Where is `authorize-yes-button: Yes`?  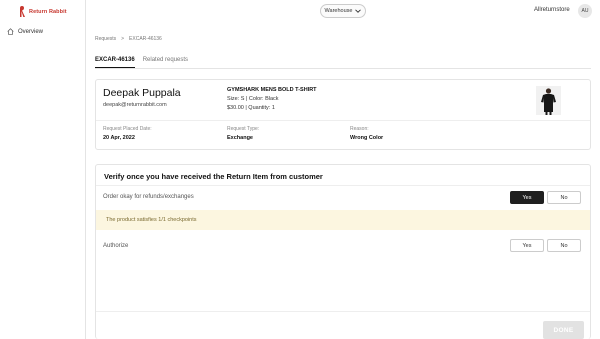
authorize-yes-button: Yes is located at coordinates (527, 245).